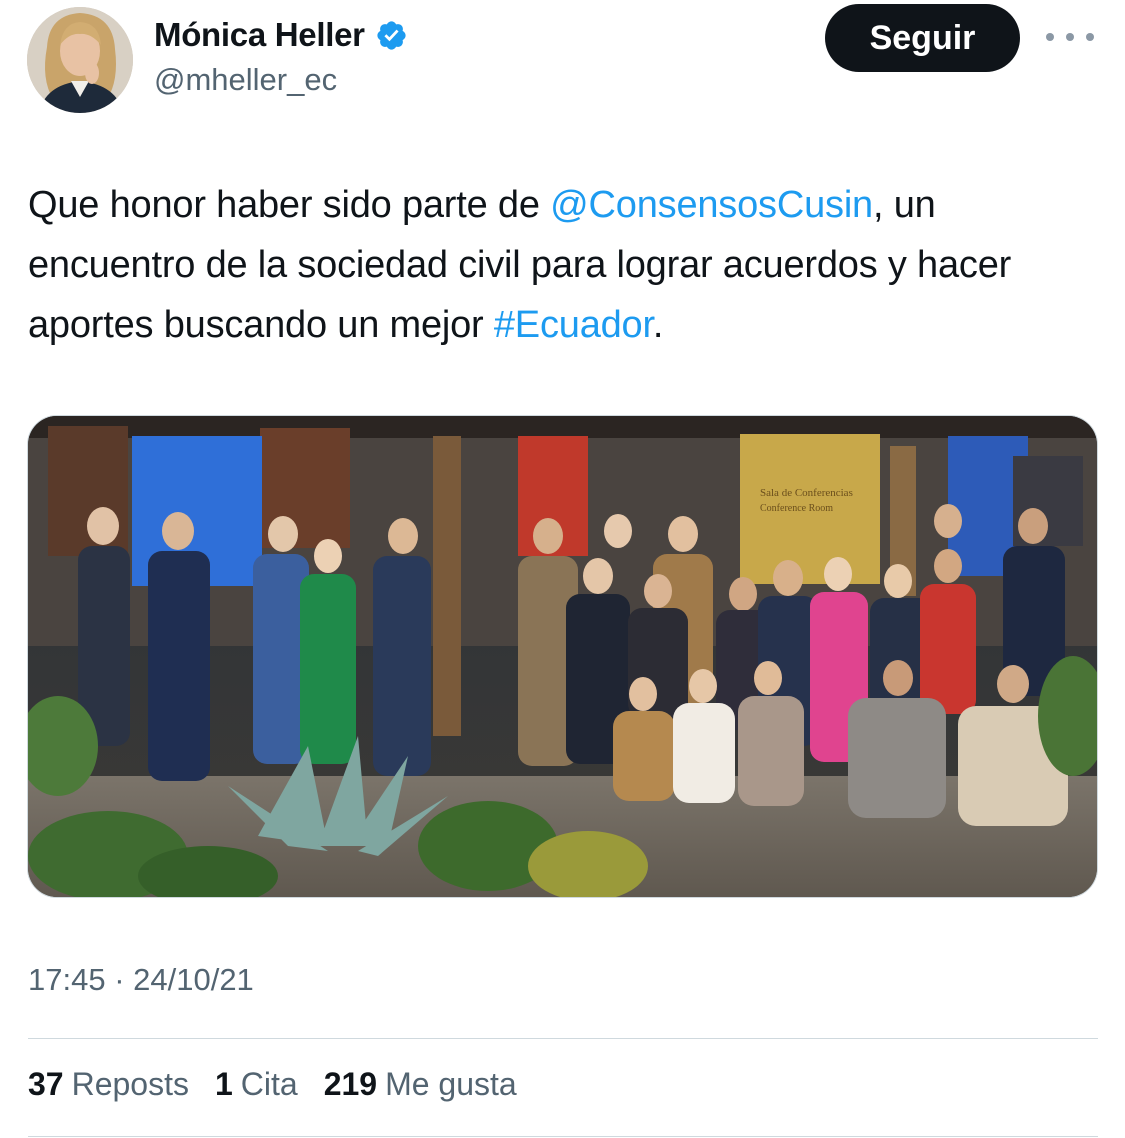 Image resolution: width=1125 pixels, height=1138 pixels. I want to click on follow-button: Seguir, so click(922, 38).